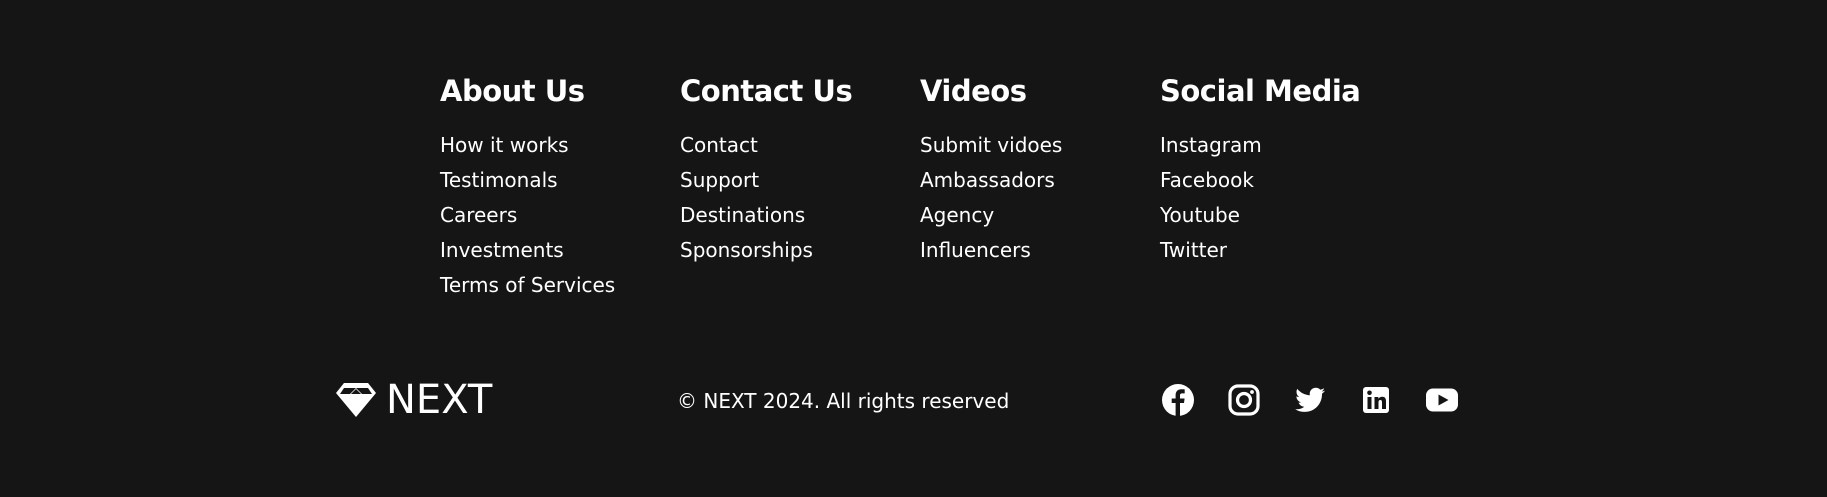 This screenshot has height=497, width=1827. Describe the element at coordinates (439, 400) in the screenshot. I see `brand-name: NEXT` at that location.